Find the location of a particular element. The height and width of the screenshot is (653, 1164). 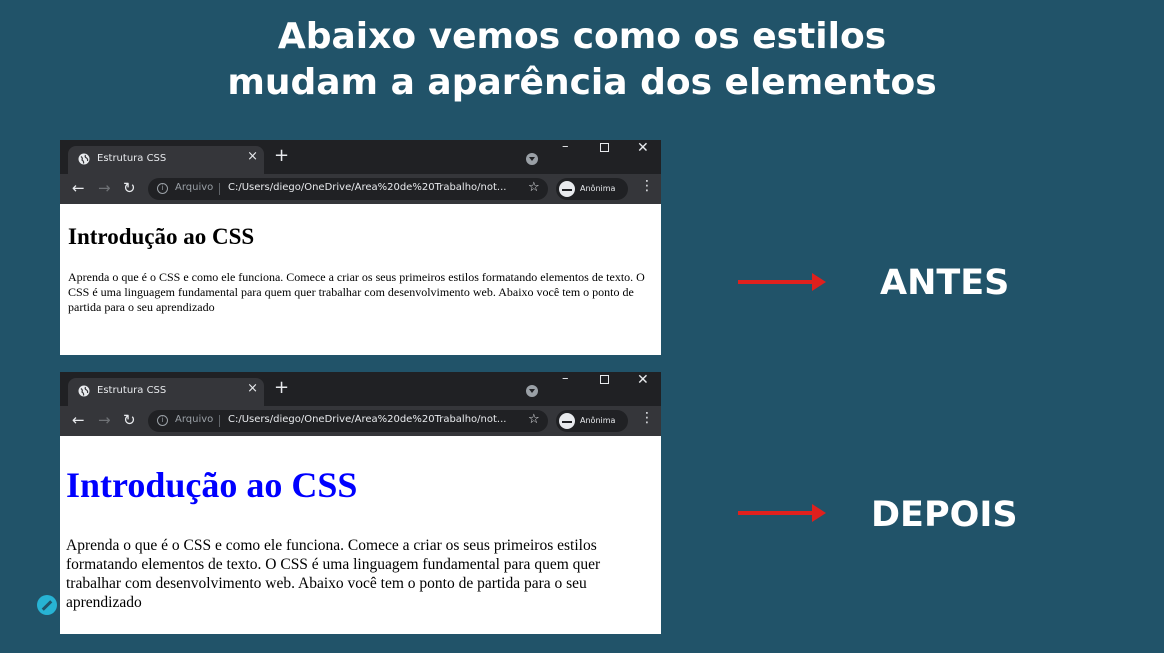

brand-logo-icon is located at coordinates (47, 605).